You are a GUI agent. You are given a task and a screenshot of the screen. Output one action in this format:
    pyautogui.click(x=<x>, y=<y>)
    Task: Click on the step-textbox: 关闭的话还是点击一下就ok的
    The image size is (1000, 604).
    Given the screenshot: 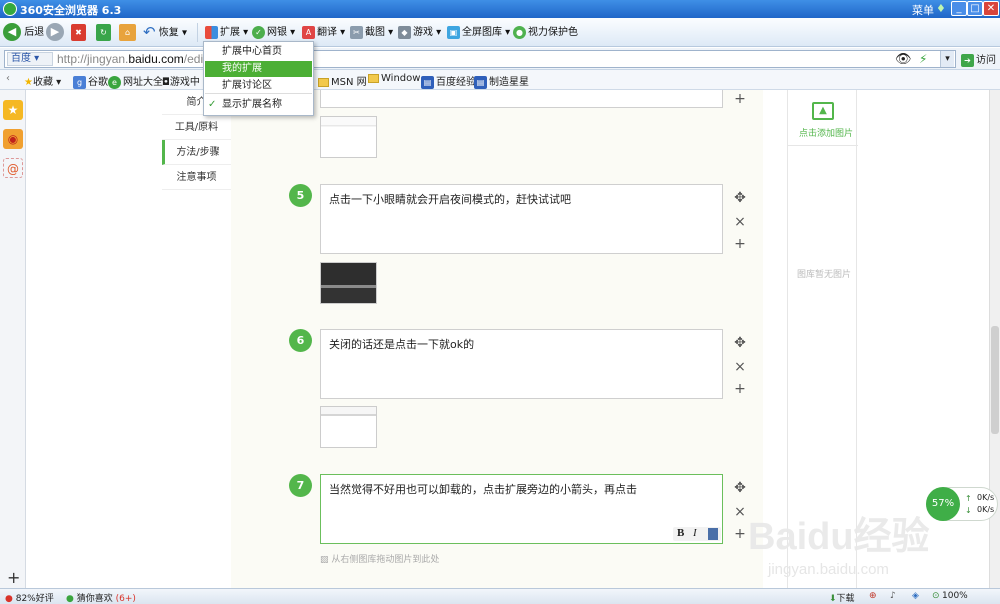 What is the action you would take?
    pyautogui.click(x=521, y=364)
    